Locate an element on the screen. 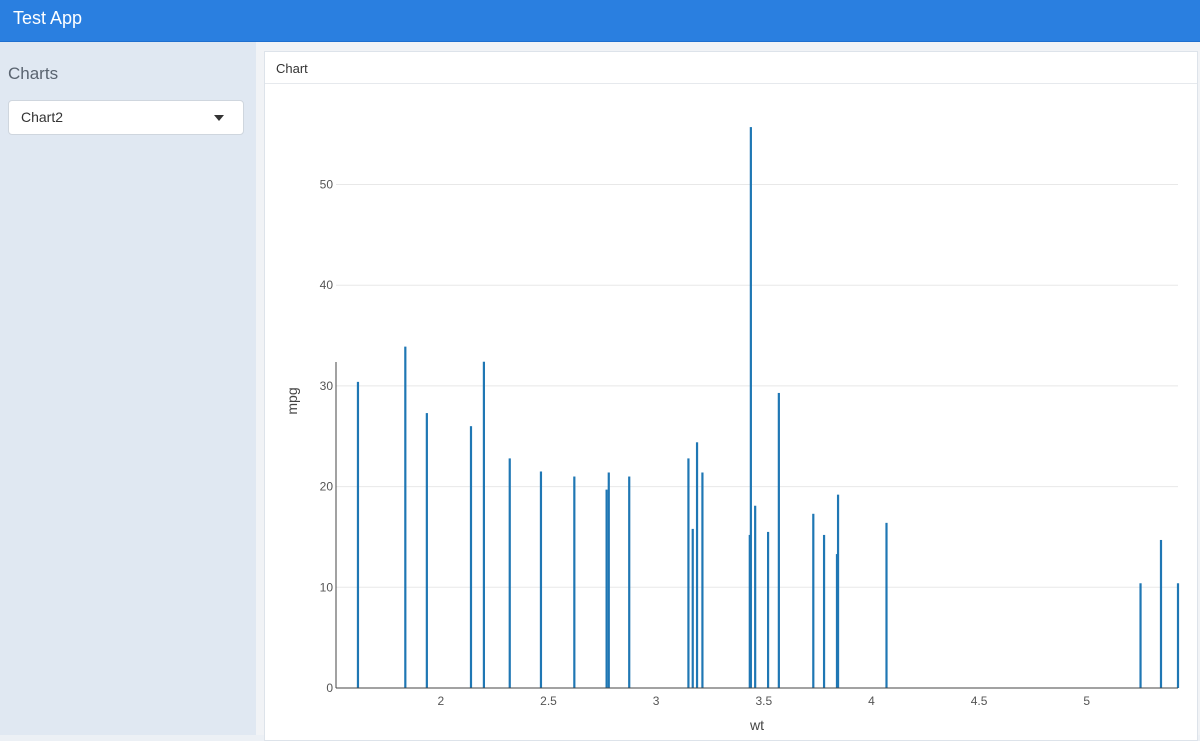 This screenshot has height=741, width=1200. y-axis-title: mpg is located at coordinates (292, 400).